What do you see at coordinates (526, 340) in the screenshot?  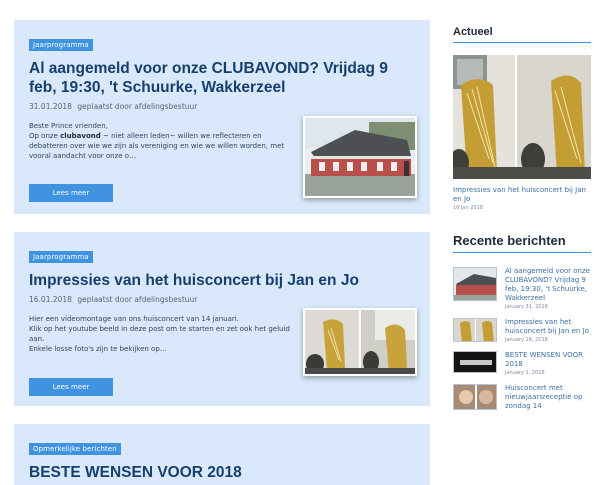 I see `recent-post-date: January 16, 2018` at bounding box center [526, 340].